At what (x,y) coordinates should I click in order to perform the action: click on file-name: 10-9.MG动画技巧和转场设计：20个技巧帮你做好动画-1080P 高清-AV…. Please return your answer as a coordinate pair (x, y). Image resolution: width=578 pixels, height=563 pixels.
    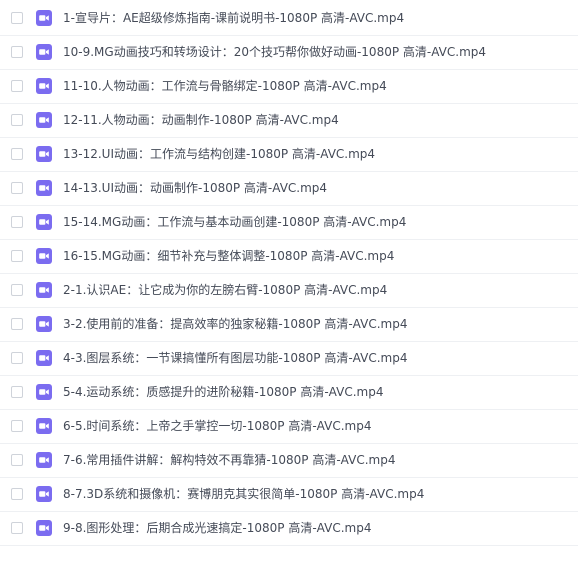
    Looking at the image, I should click on (275, 52).